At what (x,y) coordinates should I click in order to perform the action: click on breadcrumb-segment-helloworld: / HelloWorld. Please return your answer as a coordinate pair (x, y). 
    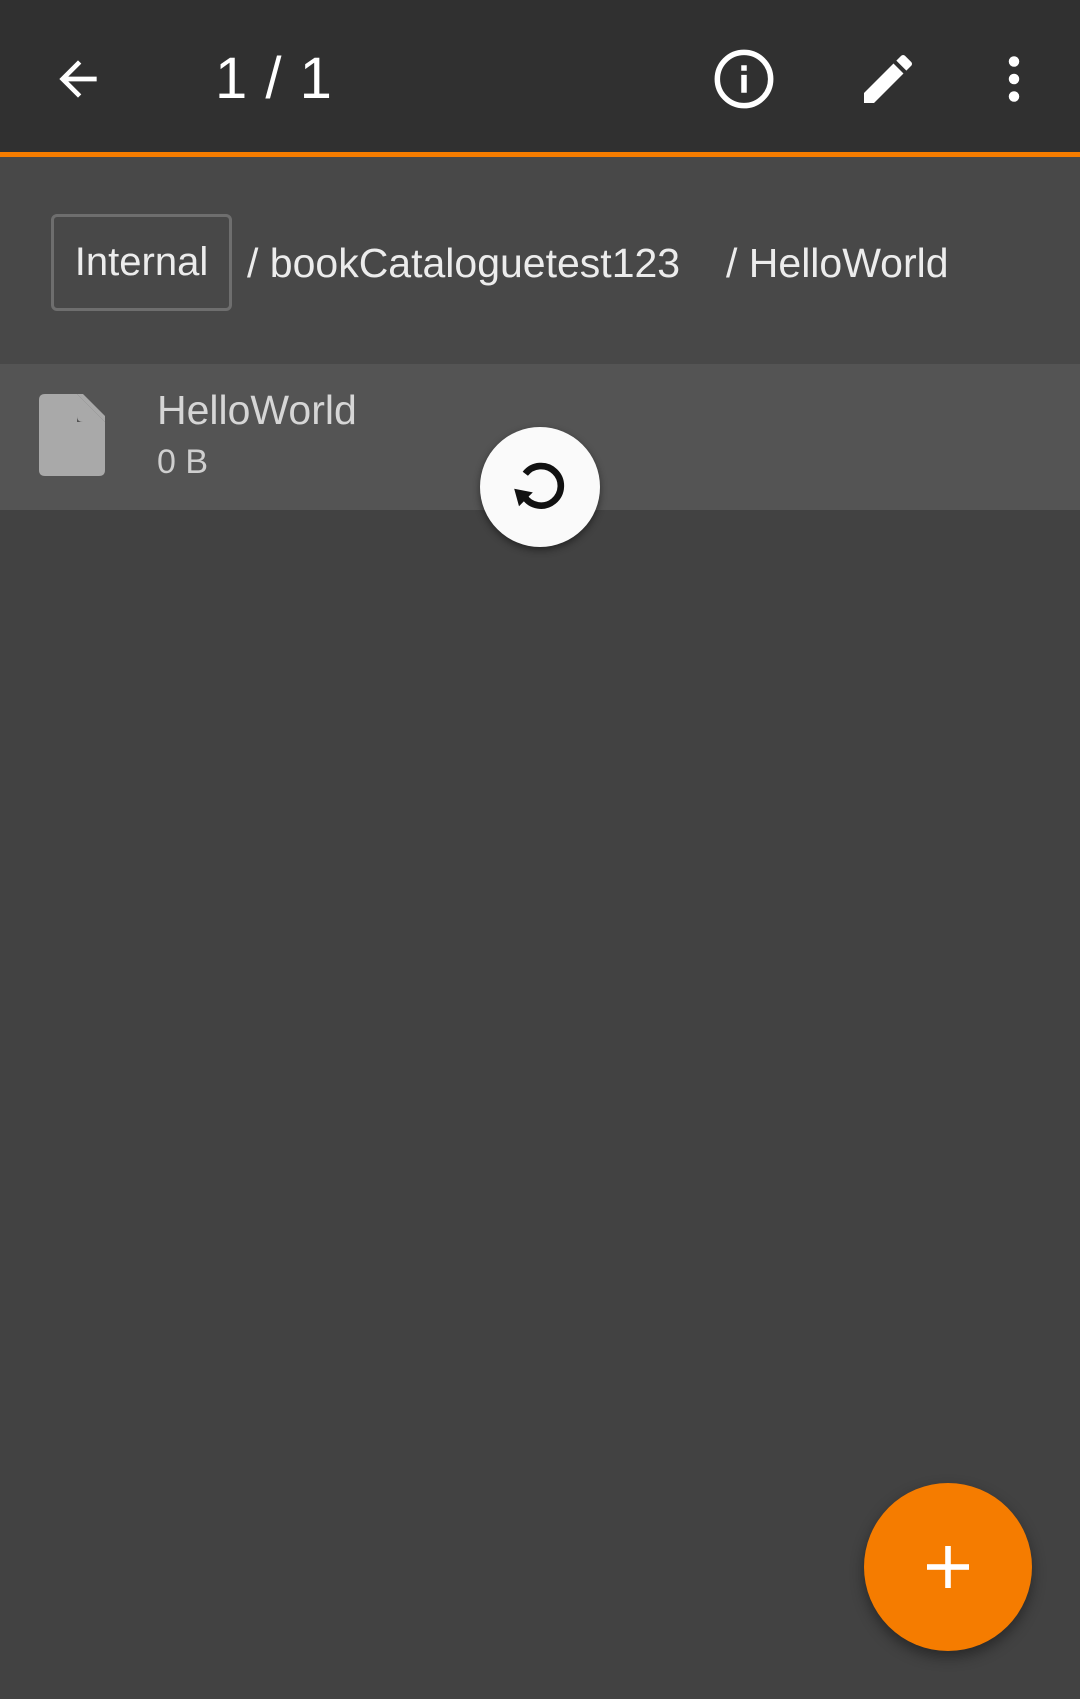
    Looking at the image, I should click on (837, 263).